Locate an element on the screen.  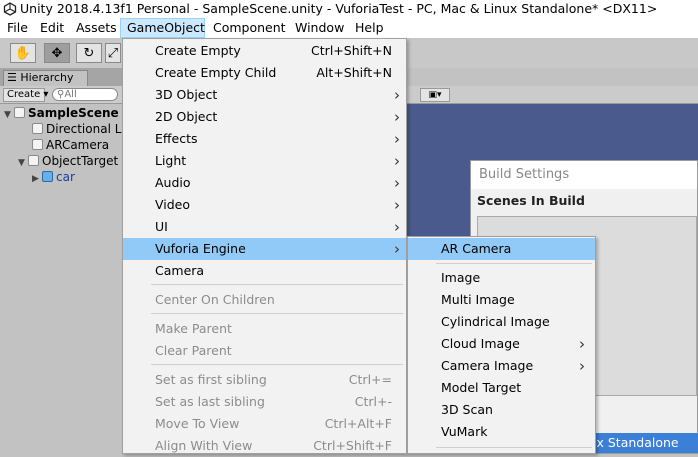
menu-item-move-to-view: Move To View Ctrl+Alt+F is located at coordinates (264, 424).